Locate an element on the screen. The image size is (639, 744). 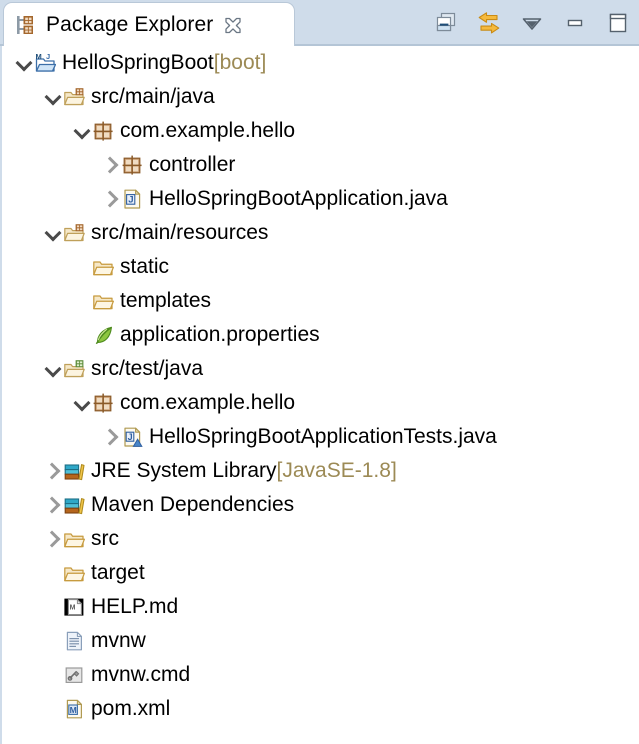
tree-item-folder-target: target is located at coordinates (320, 573).